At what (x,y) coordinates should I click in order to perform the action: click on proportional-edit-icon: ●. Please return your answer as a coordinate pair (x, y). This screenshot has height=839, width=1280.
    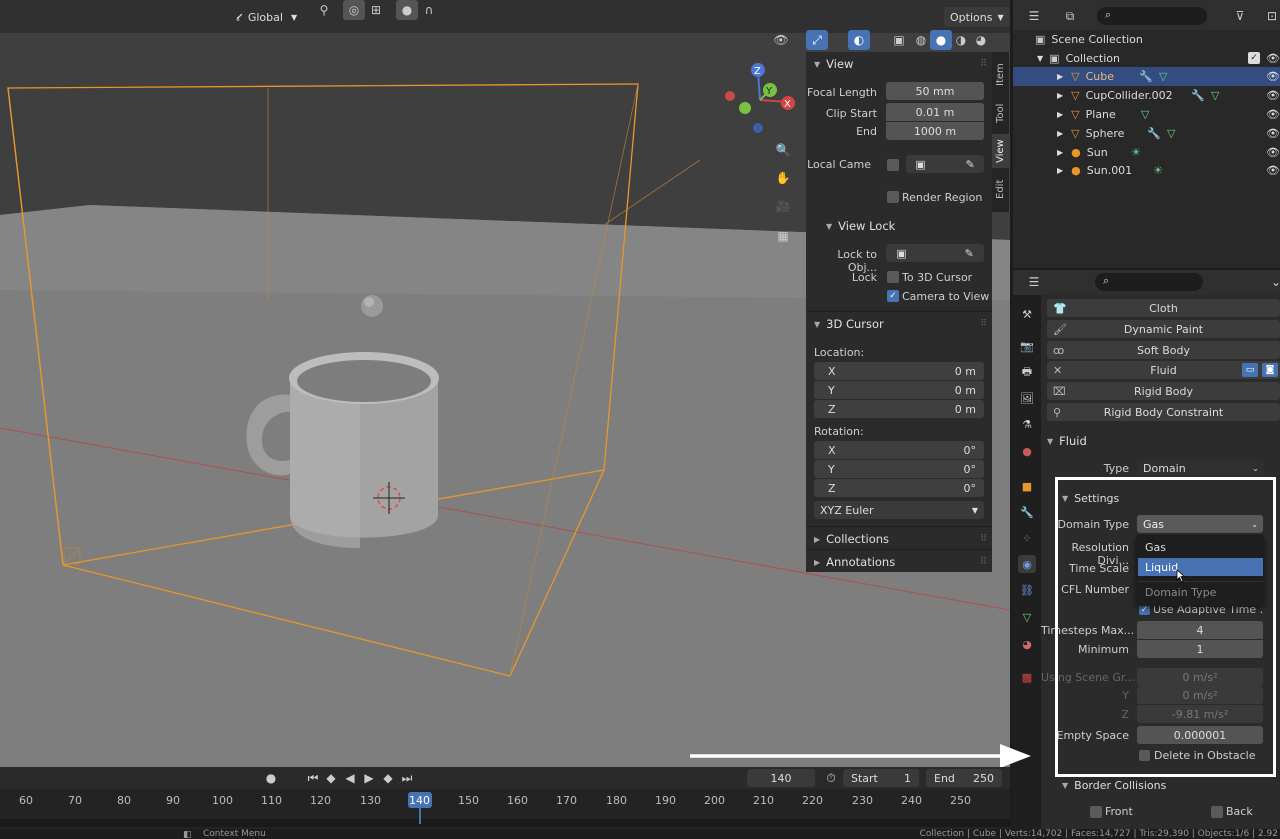
    Looking at the image, I should click on (407, 10).